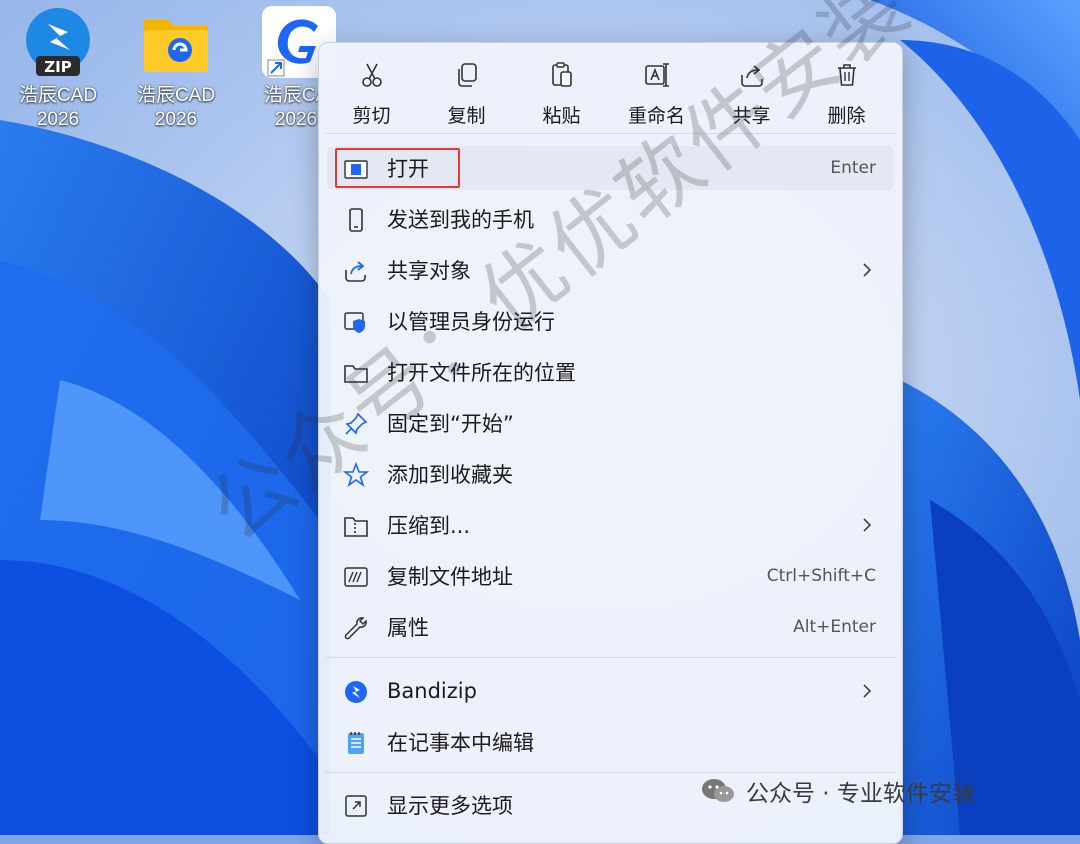 Image resolution: width=1080 pixels, height=844 pixels. What do you see at coordinates (466, 116) in the screenshot?
I see `copy-label: 复制` at bounding box center [466, 116].